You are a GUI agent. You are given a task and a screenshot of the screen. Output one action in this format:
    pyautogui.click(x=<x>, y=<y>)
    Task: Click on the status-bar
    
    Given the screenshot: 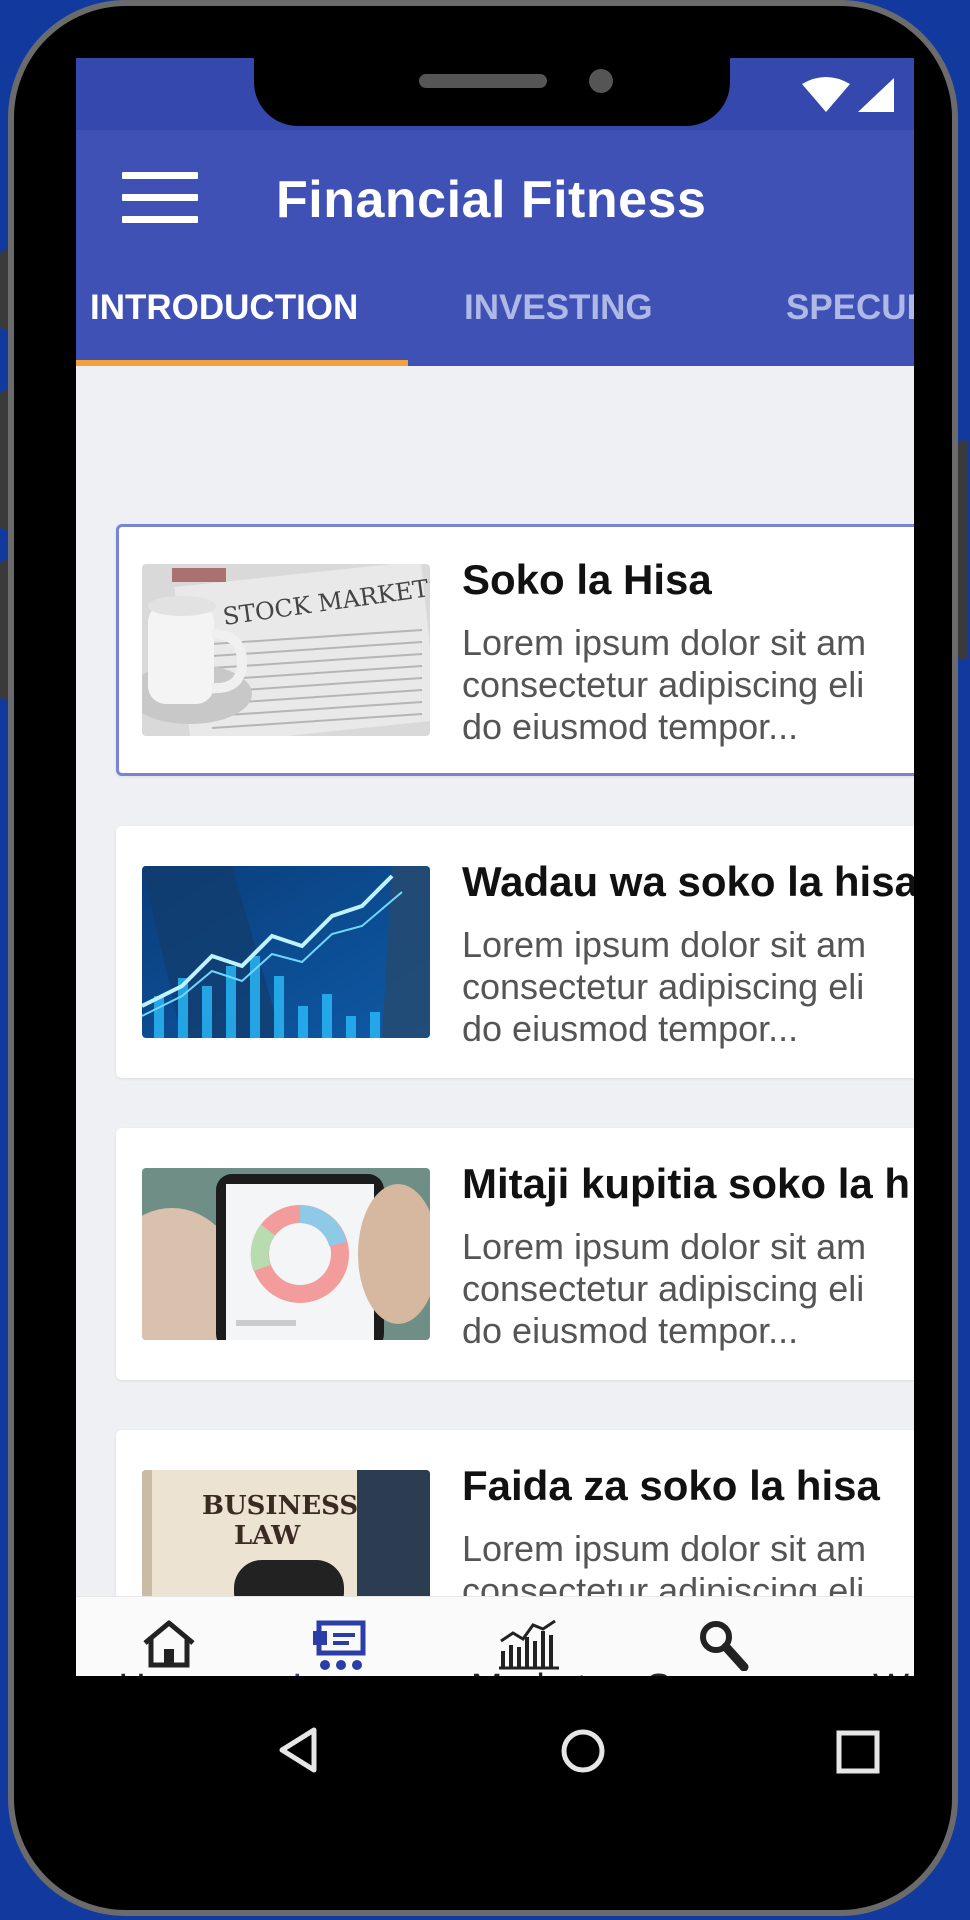 What is the action you would take?
    pyautogui.click(x=495, y=94)
    